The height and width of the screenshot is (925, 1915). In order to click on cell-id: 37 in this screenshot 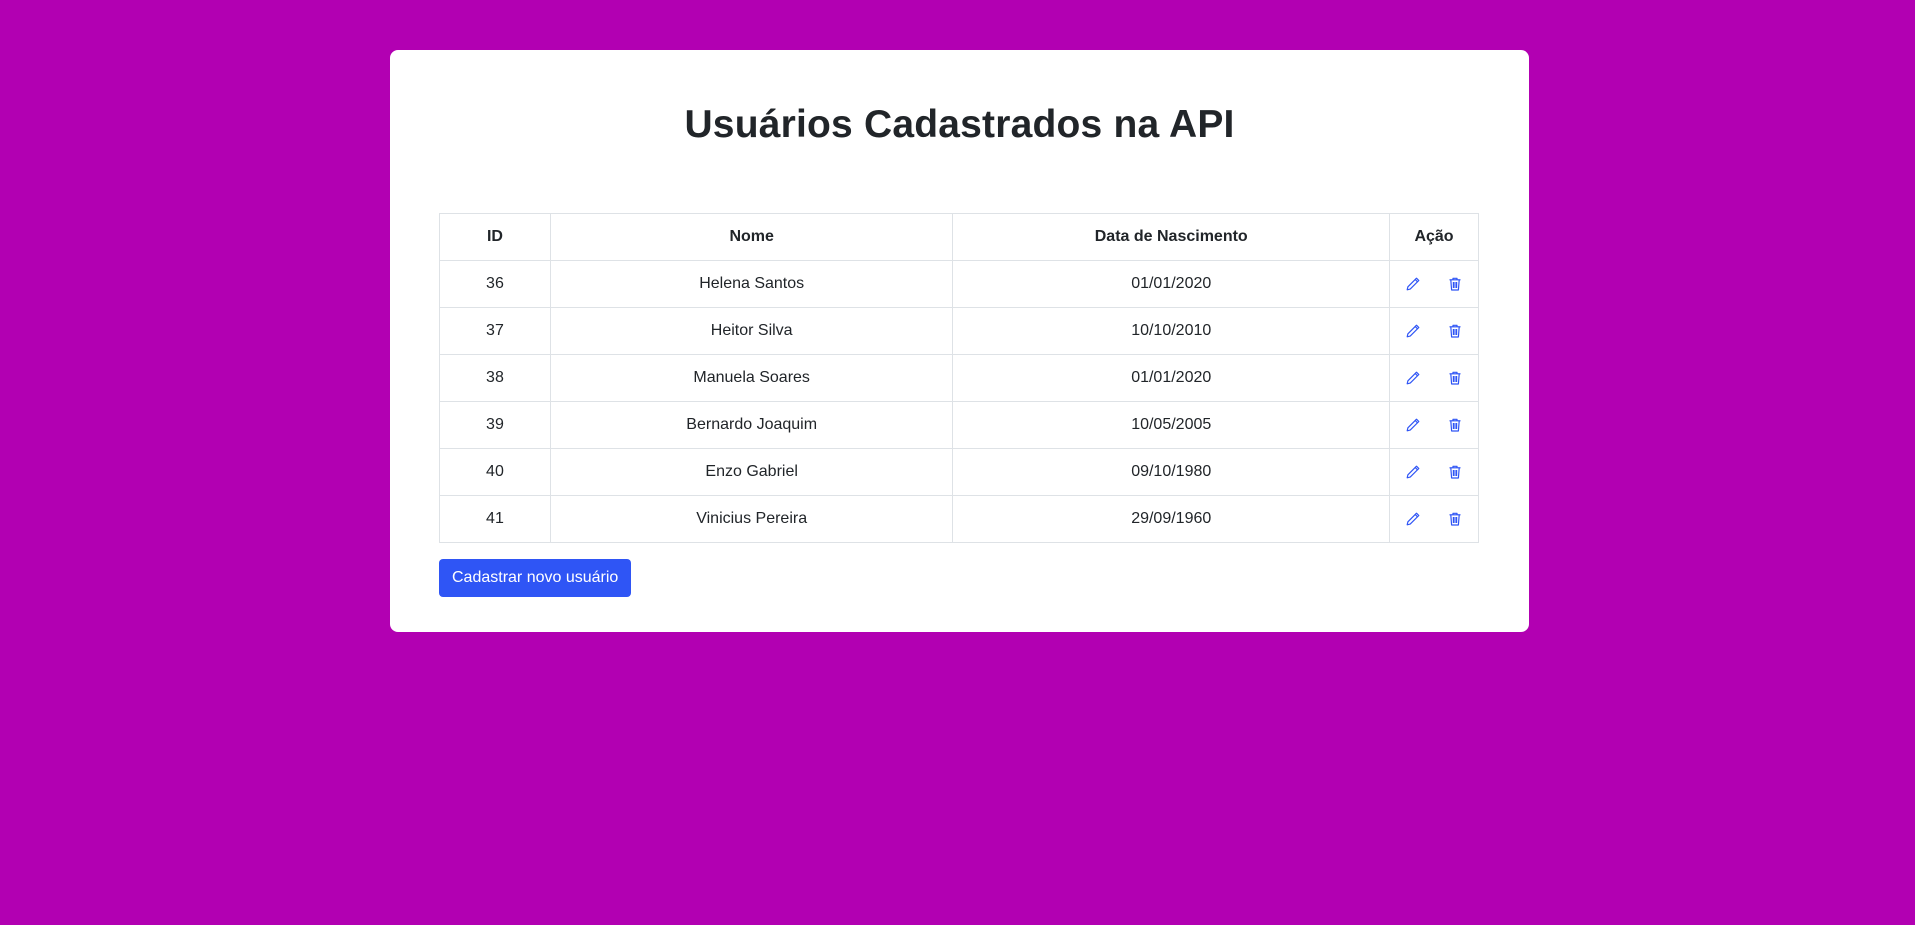, I will do `click(495, 331)`.